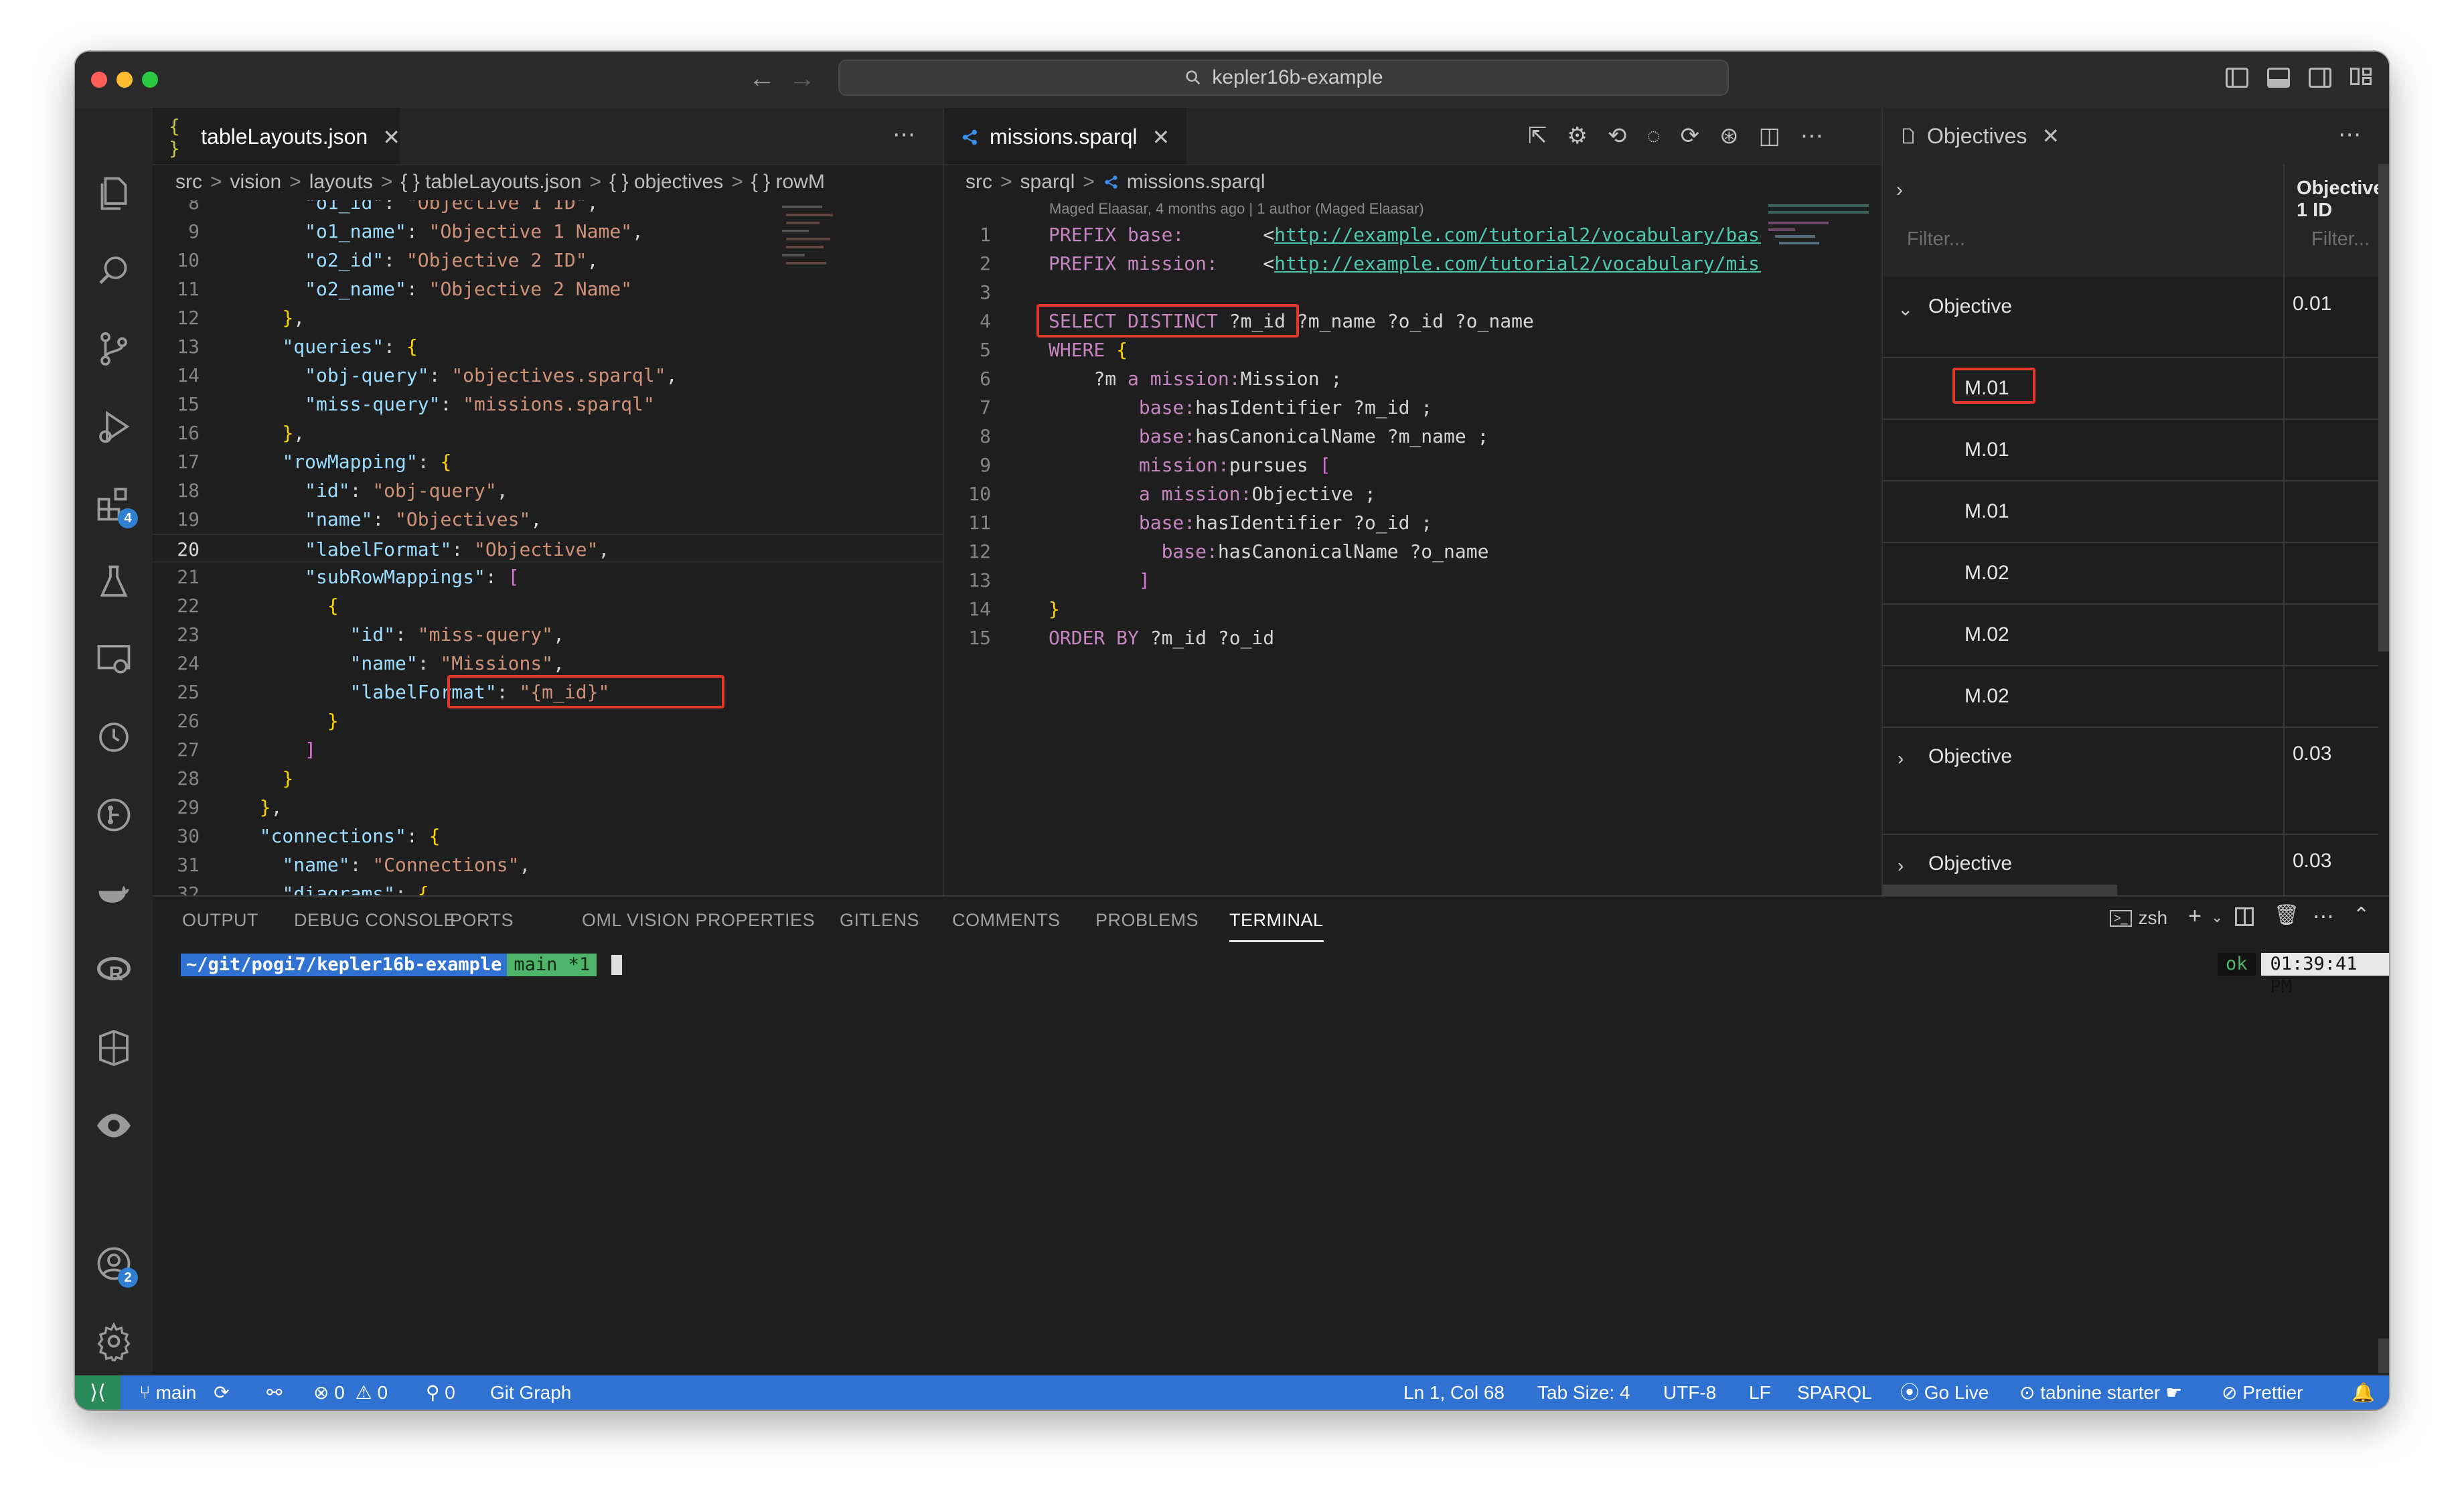 The height and width of the screenshot is (1508, 2464). Describe the element at coordinates (1685, 136) in the screenshot. I see `editor-action-icons: ⇱⚙⟲◌⟳⊛◫⋯` at that location.